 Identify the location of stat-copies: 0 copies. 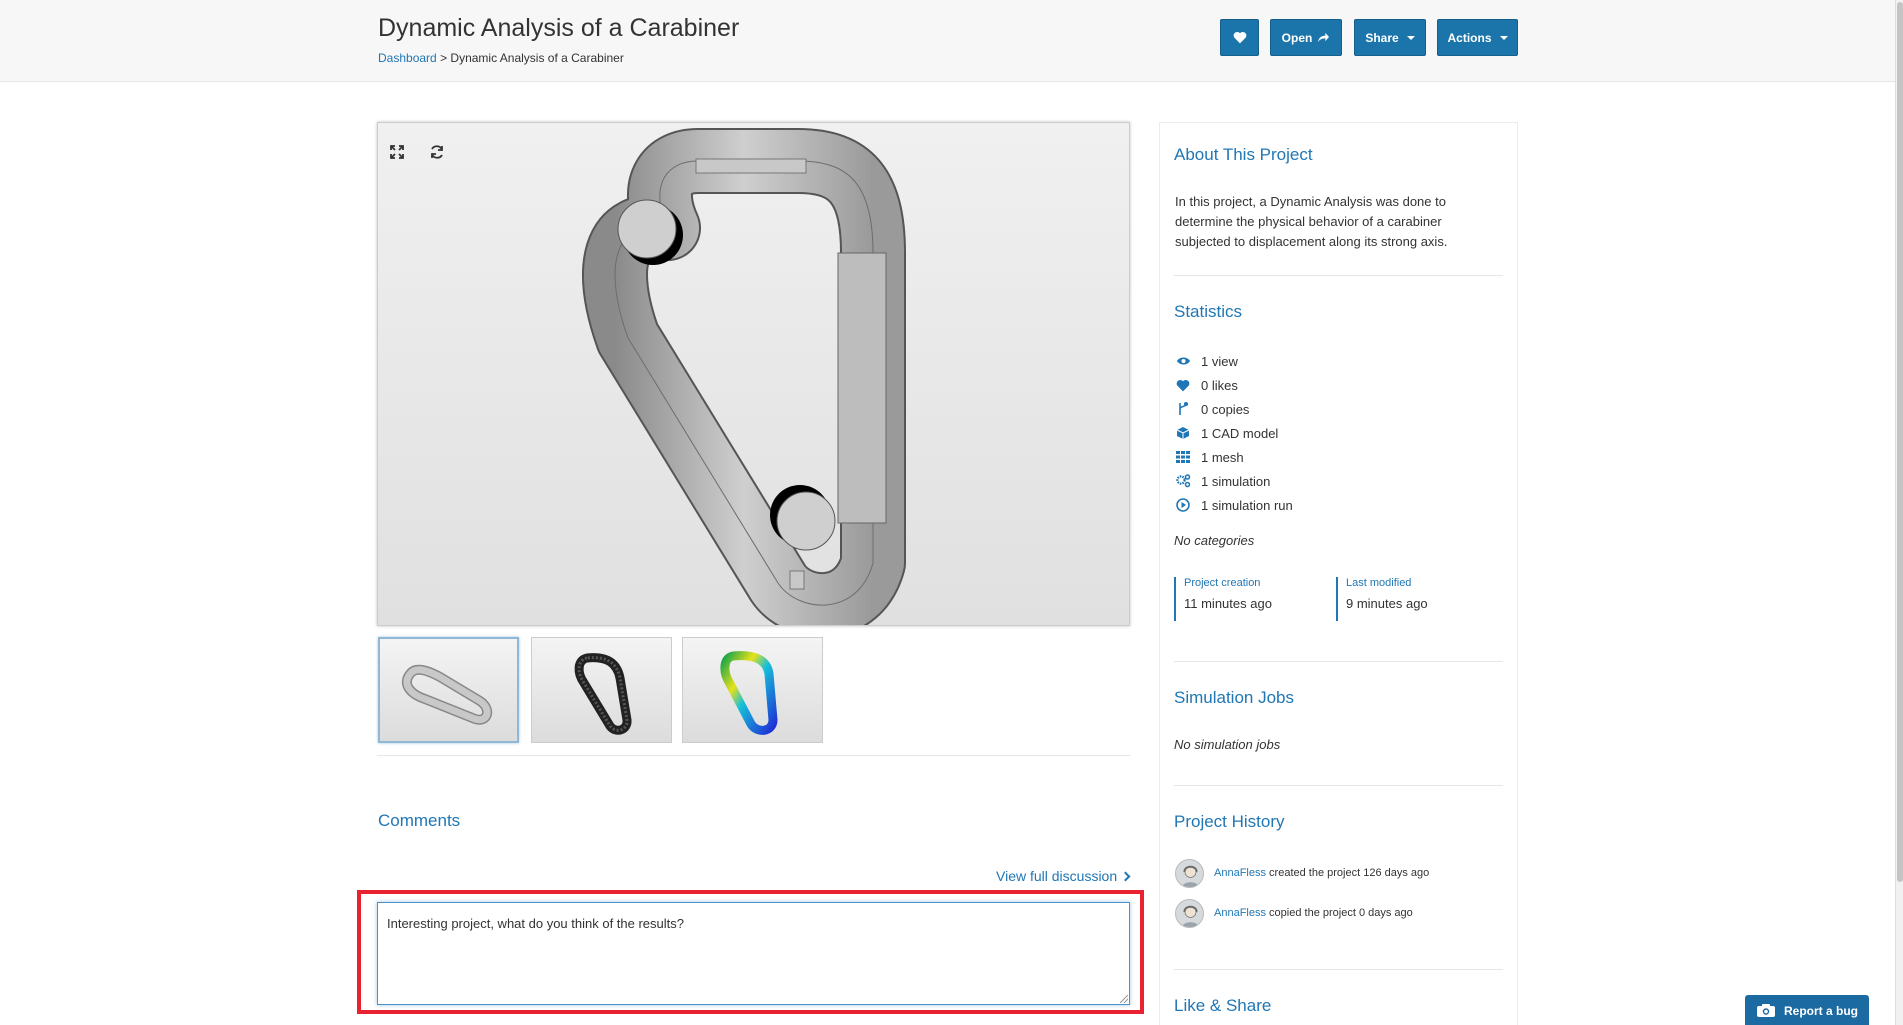
(1212, 409).